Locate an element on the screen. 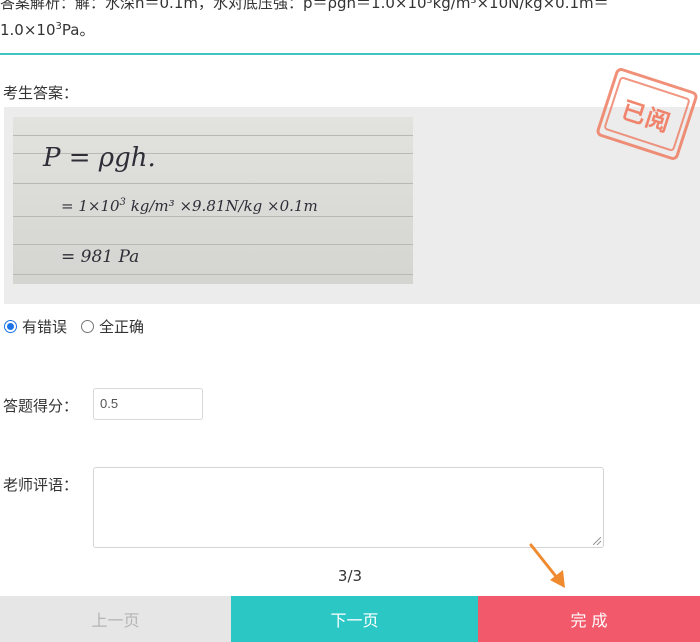  radio-all-correct: 全正确 is located at coordinates (112, 326).